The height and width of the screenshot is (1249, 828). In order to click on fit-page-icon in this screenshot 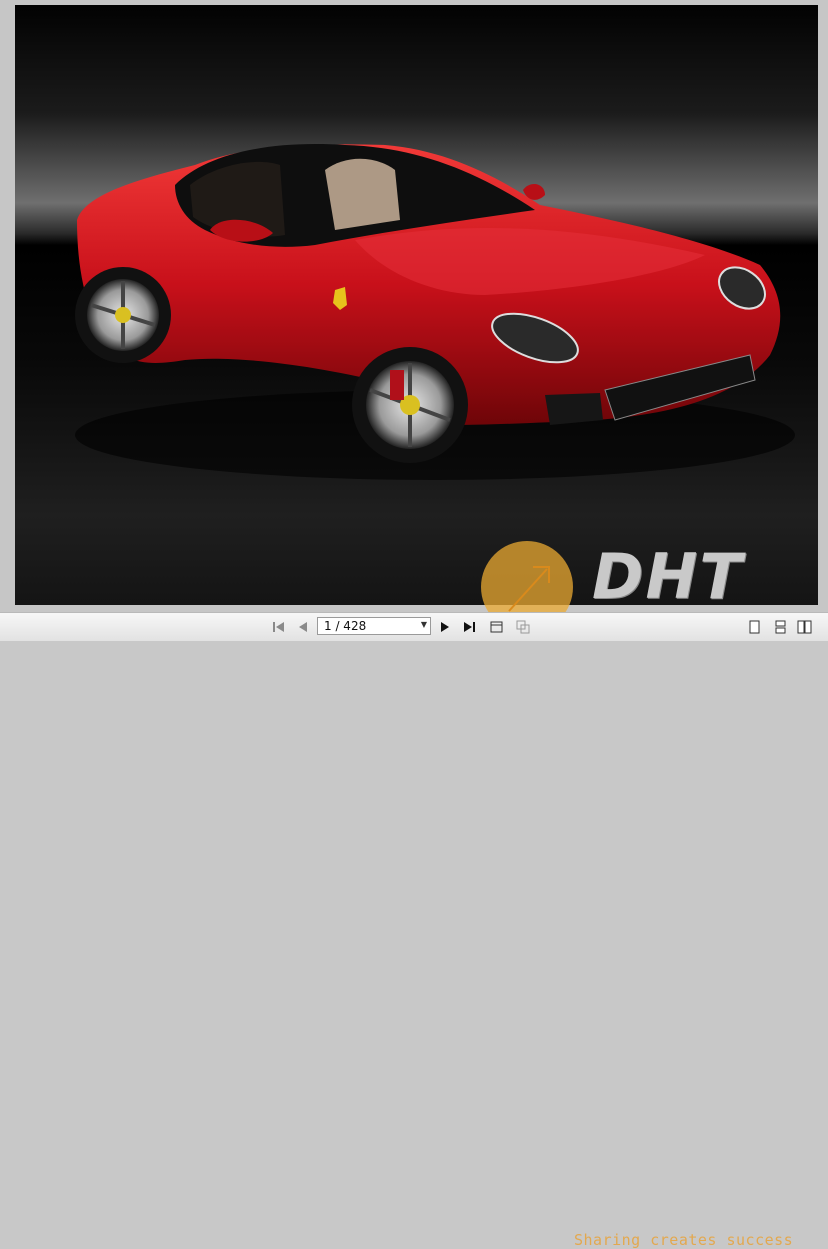, I will do `click(497, 627)`.